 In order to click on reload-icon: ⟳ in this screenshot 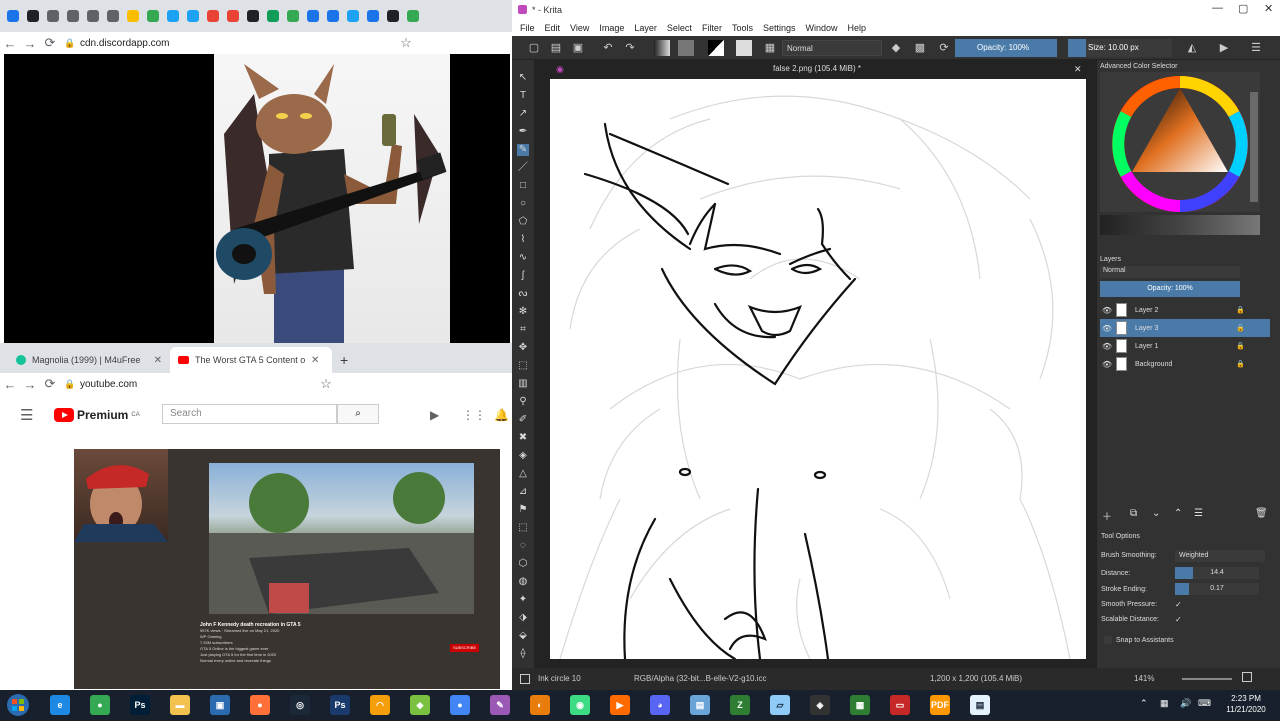, I will do `click(50, 384)`.